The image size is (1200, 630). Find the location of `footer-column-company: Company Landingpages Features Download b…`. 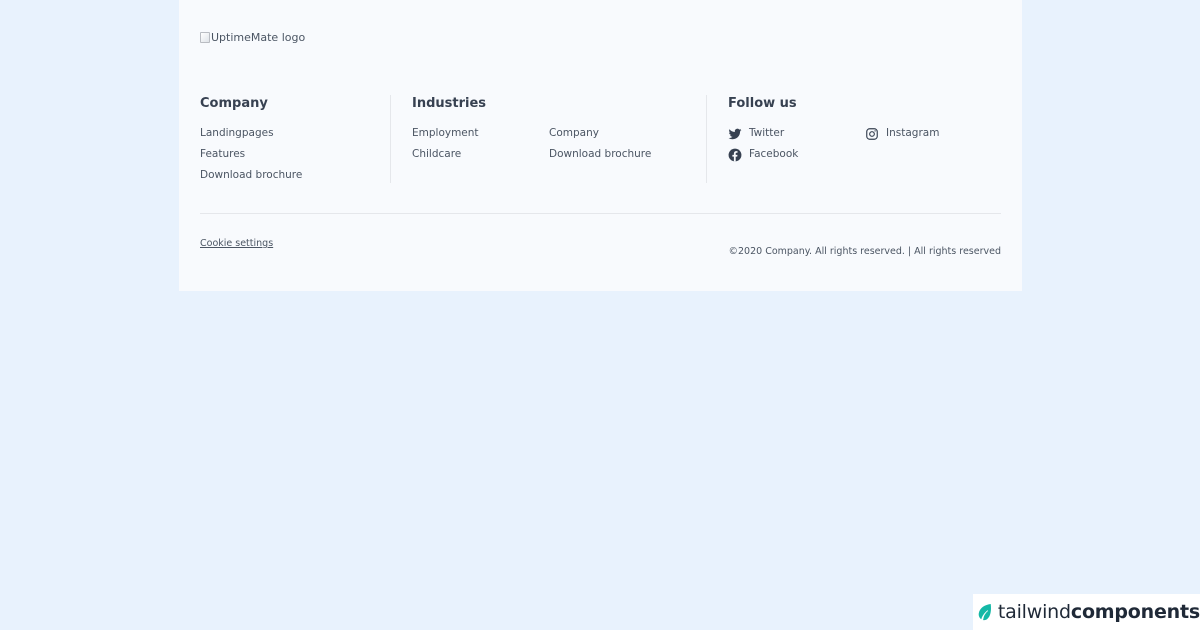

footer-column-company: Company Landingpages Features Download b… is located at coordinates (251, 140).